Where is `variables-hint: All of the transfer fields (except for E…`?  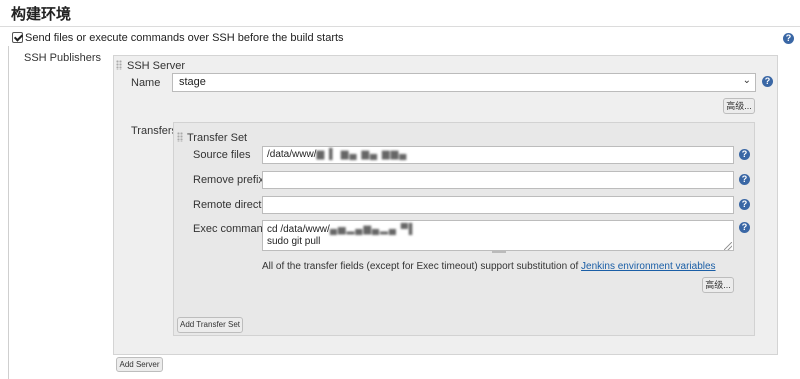 variables-hint: All of the transfer fields (except for E… is located at coordinates (489, 266).